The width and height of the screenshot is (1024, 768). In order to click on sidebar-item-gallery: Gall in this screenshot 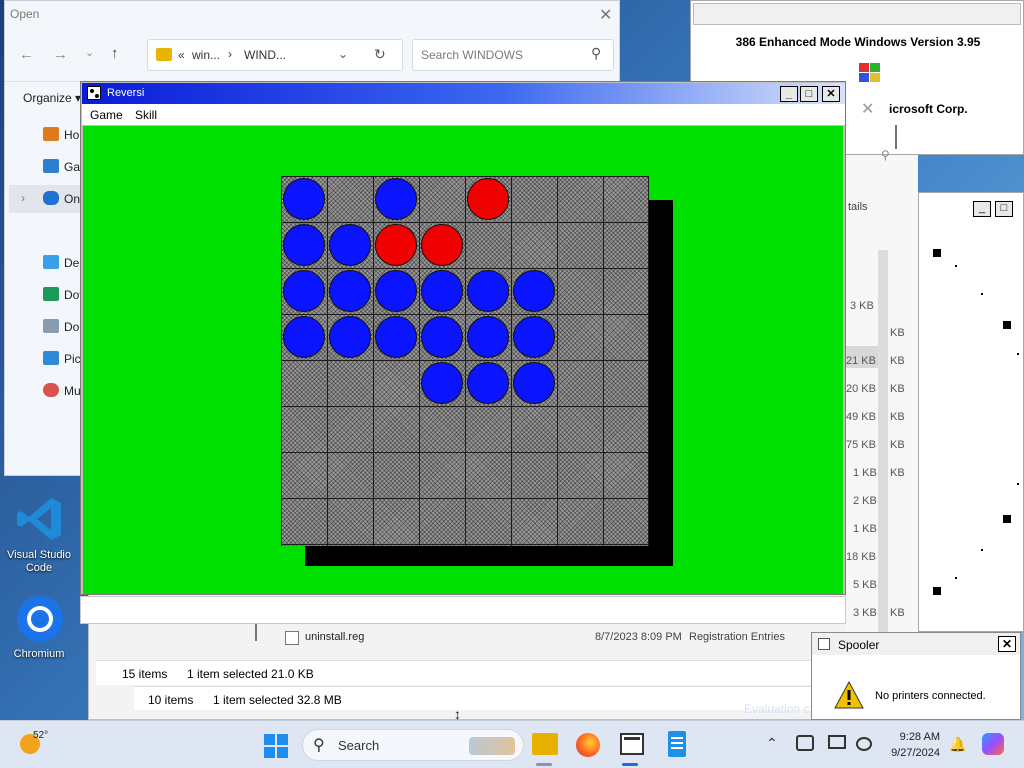, I will do `click(47, 167)`.